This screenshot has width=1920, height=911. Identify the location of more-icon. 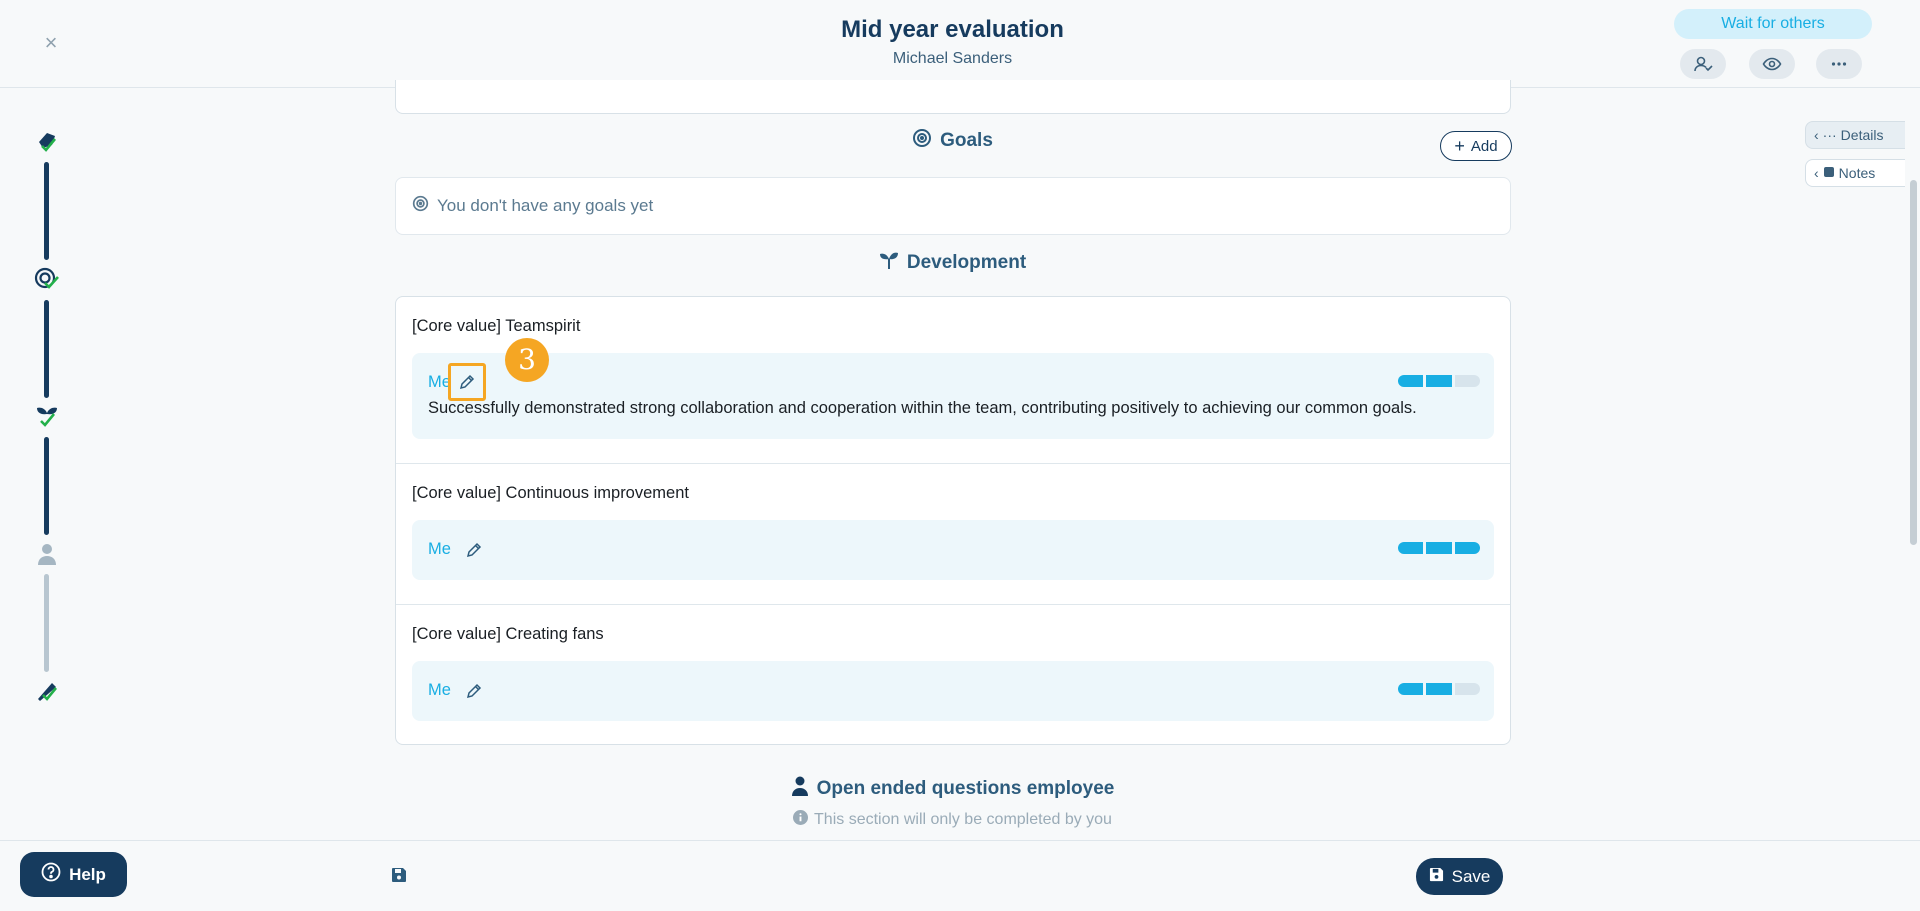
(1839, 64).